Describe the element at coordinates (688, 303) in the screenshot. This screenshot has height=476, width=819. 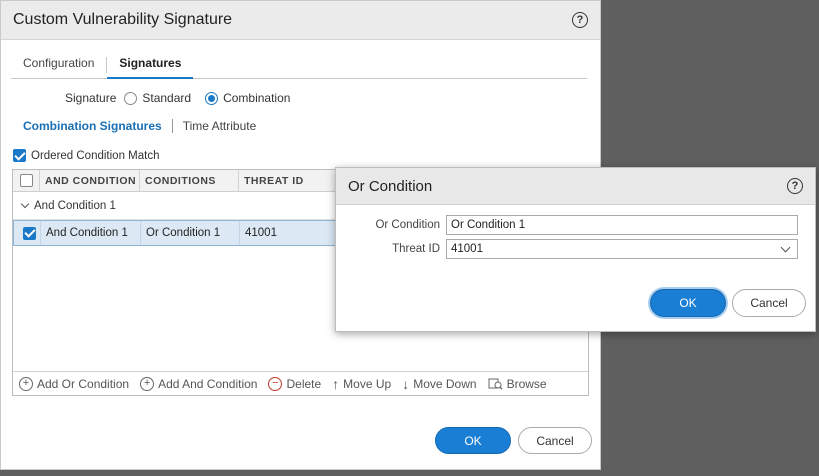
I see `dialog-ok-button: OK` at that location.